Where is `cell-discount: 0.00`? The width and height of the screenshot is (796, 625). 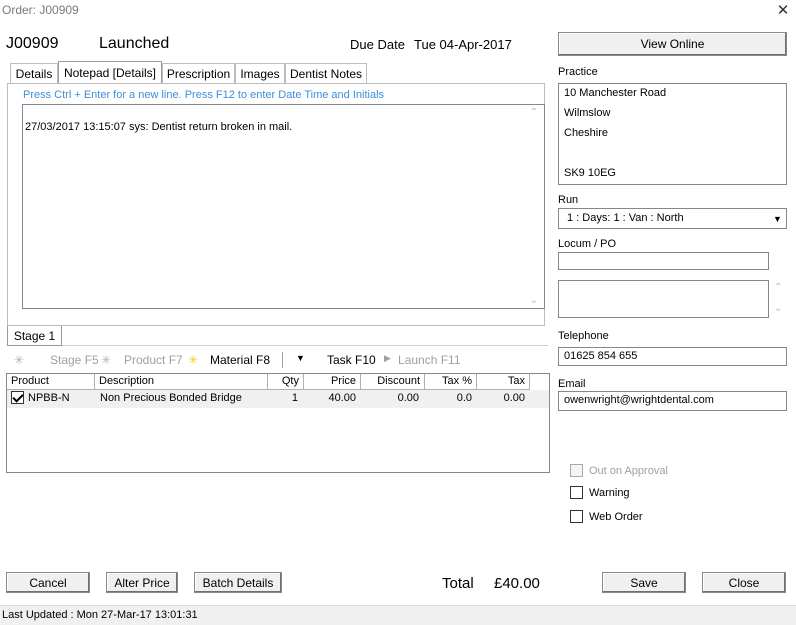
cell-discount: 0.00 is located at coordinates (408, 398).